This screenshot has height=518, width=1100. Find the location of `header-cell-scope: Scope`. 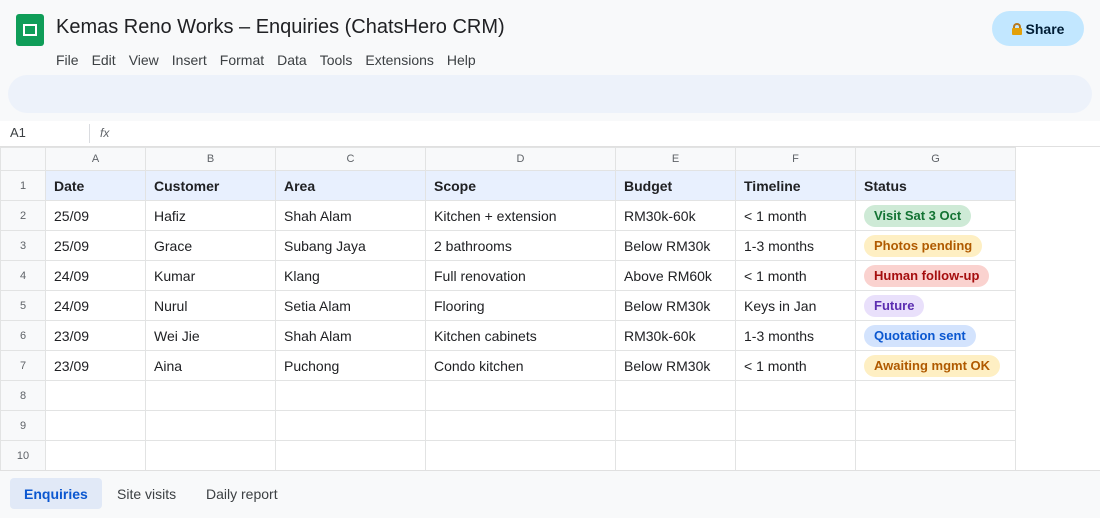

header-cell-scope: Scope is located at coordinates (520, 185).